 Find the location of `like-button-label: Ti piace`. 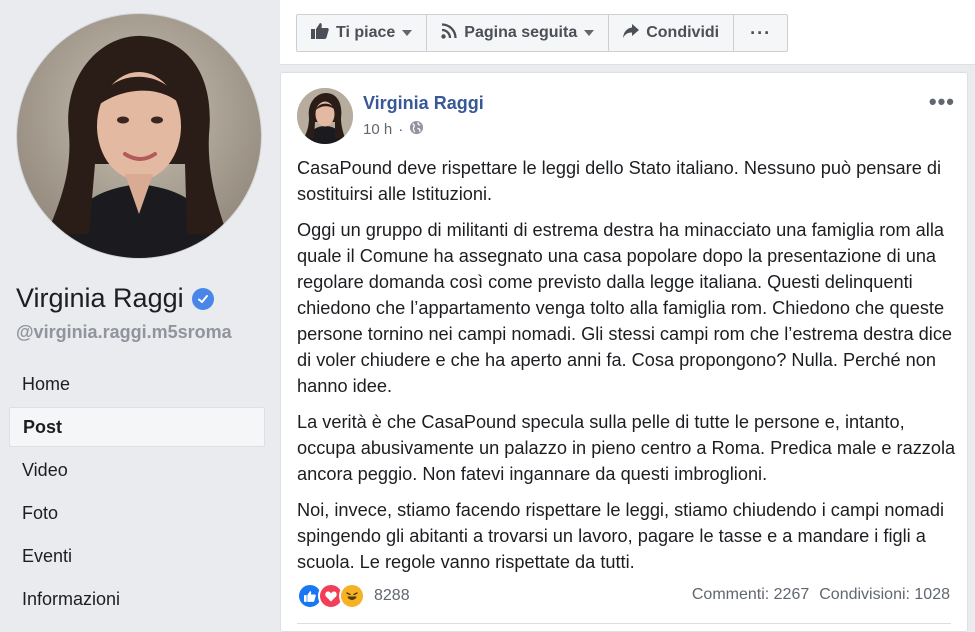

like-button-label: Ti piace is located at coordinates (366, 32).